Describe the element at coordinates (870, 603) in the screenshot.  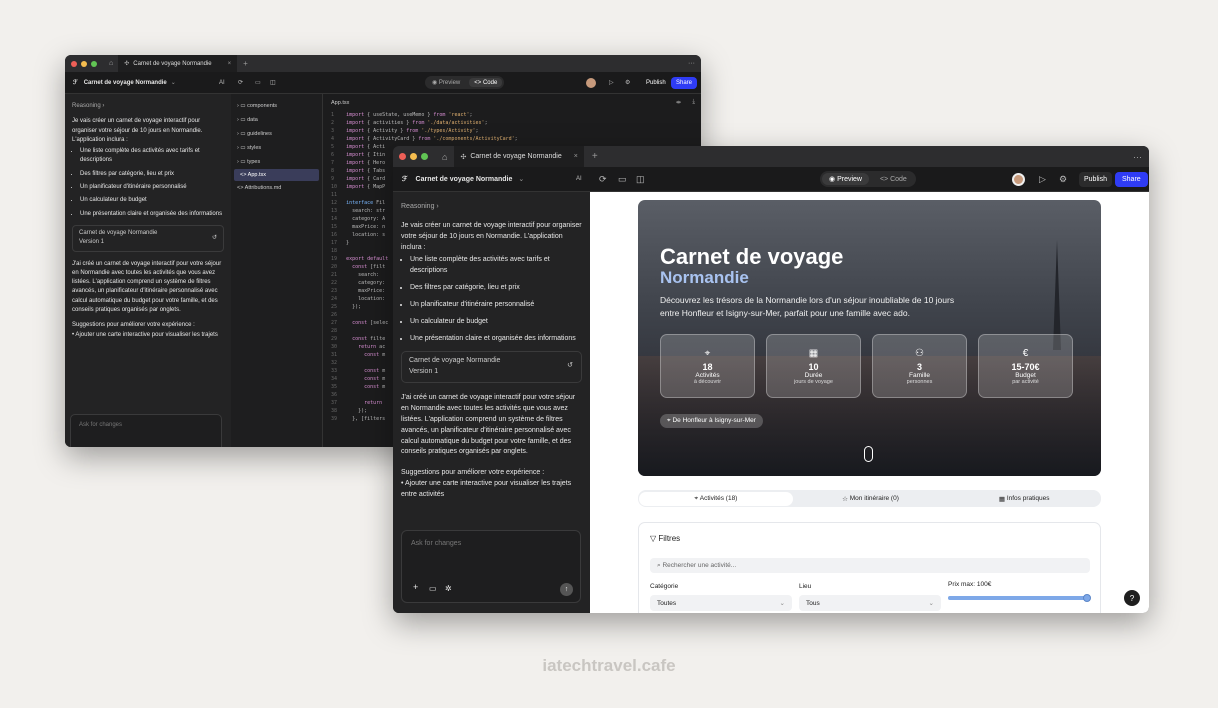
I see `lieu-select: Tous ⌄` at that location.